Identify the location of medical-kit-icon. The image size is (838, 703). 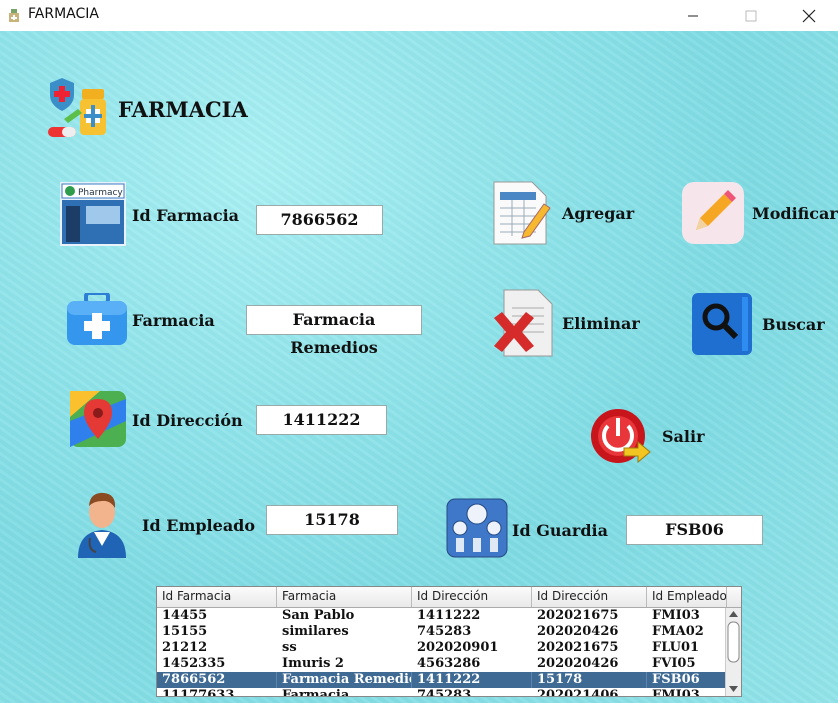
(97, 319).